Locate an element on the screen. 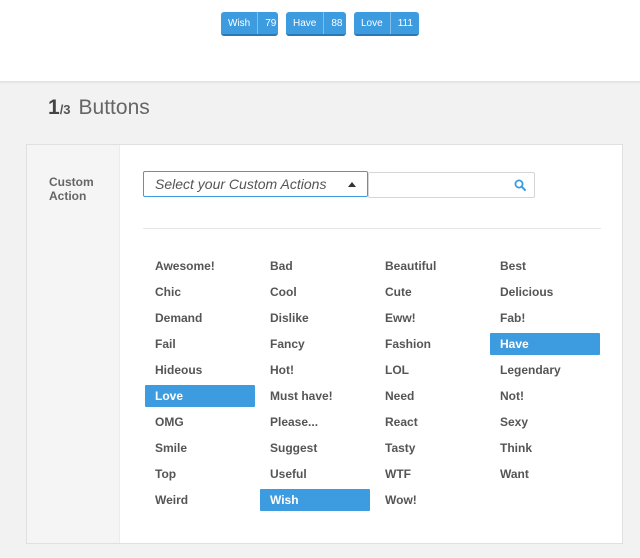  step-heading: 1 /3 Buttons is located at coordinates (99, 108).